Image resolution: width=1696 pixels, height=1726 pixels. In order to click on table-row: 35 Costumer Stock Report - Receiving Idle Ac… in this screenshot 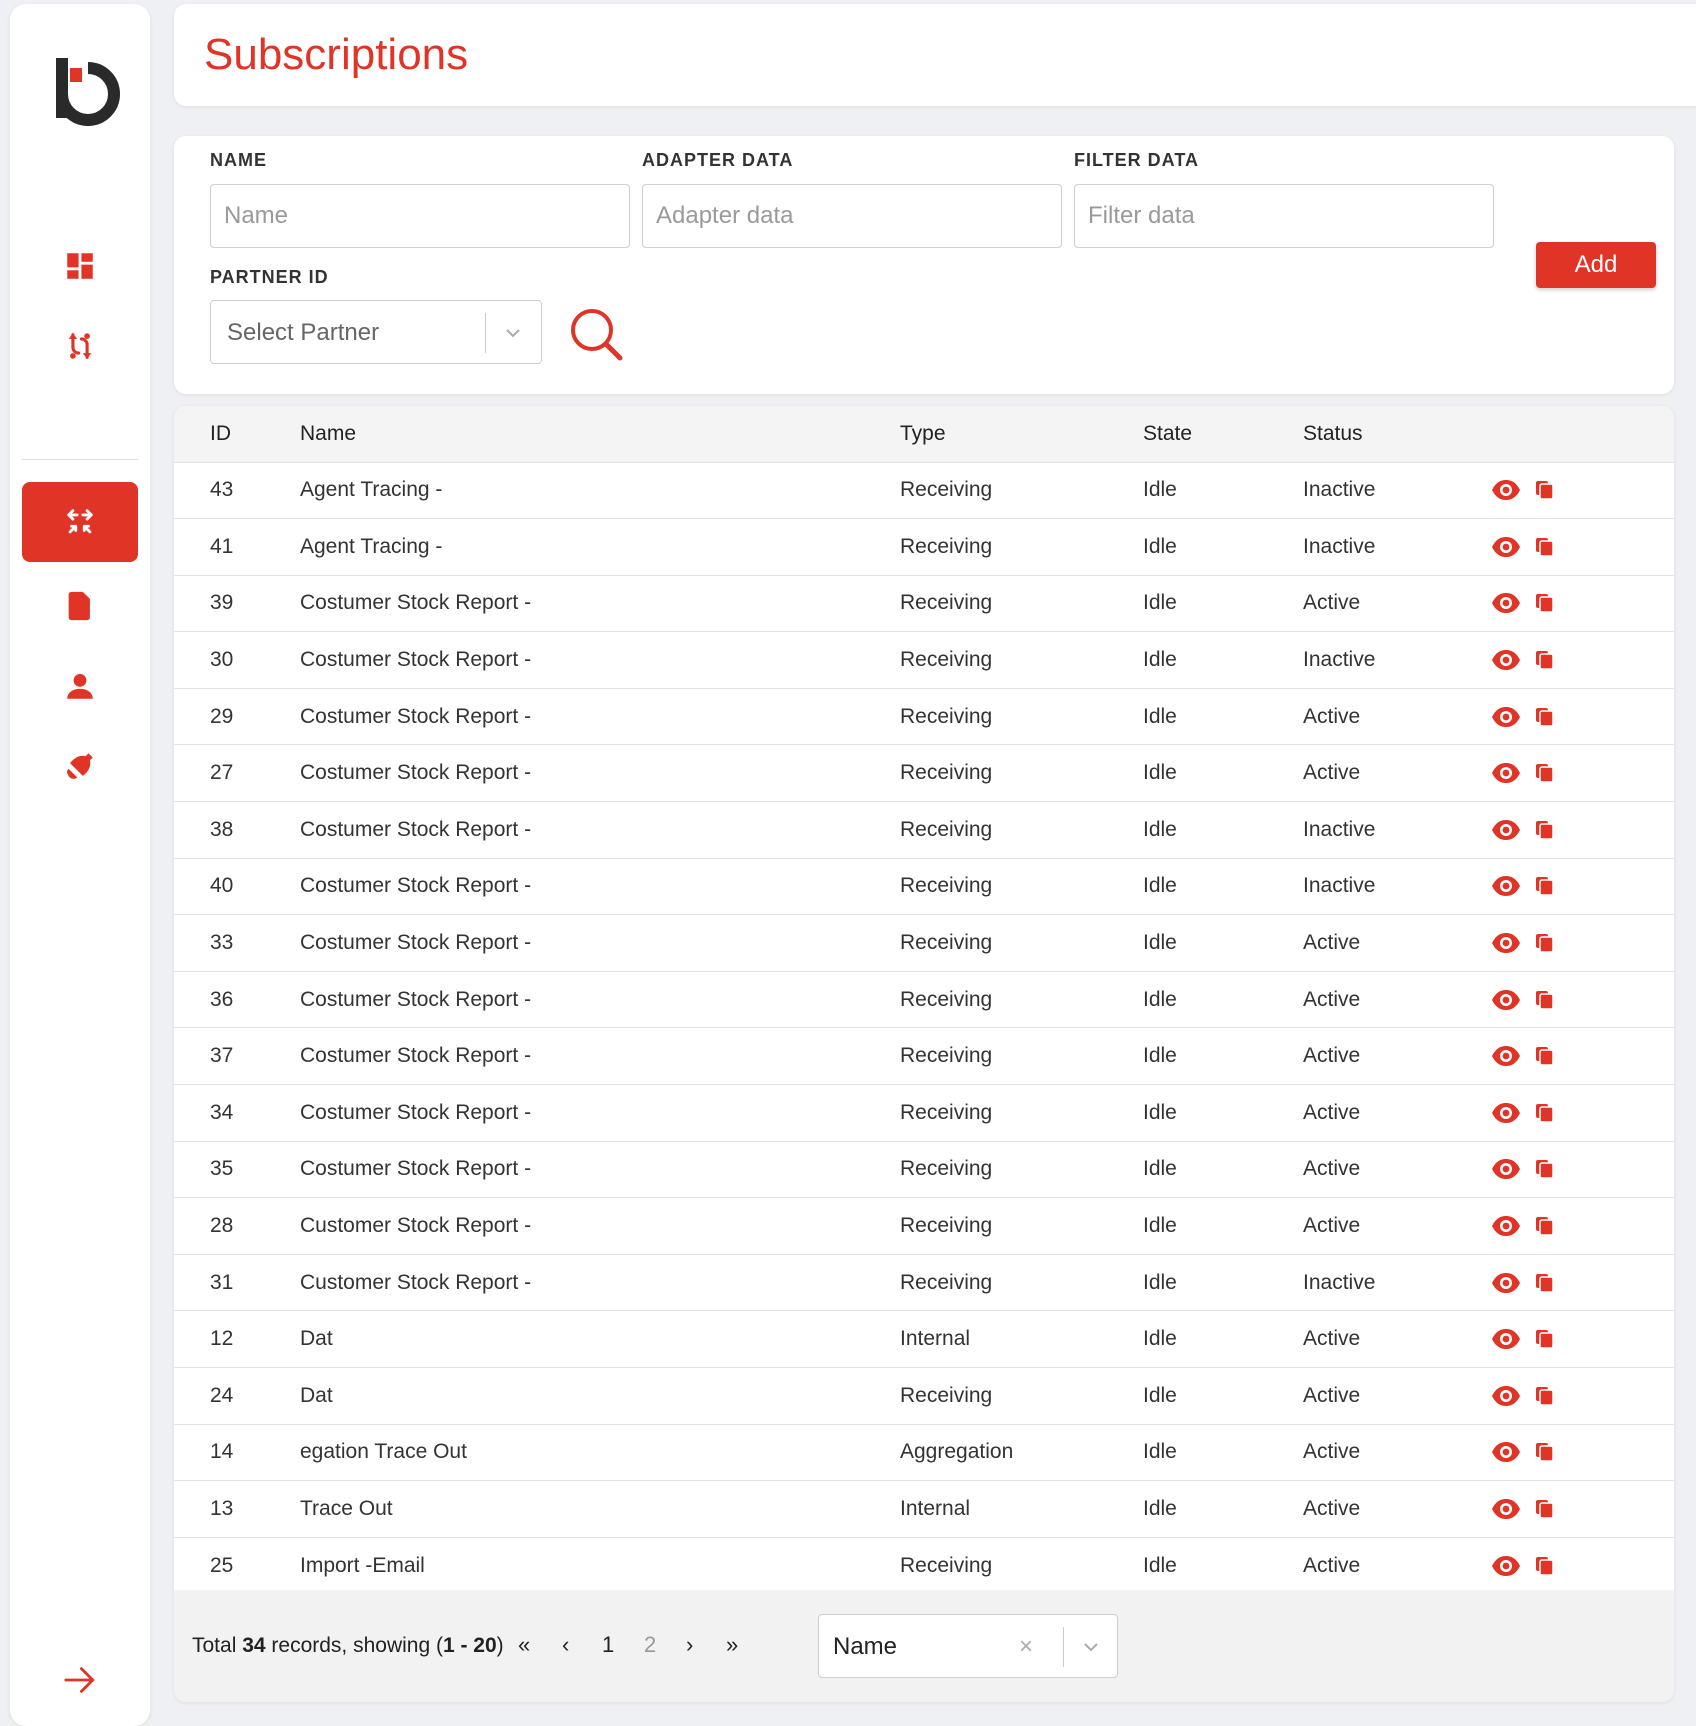, I will do `click(924, 1170)`.